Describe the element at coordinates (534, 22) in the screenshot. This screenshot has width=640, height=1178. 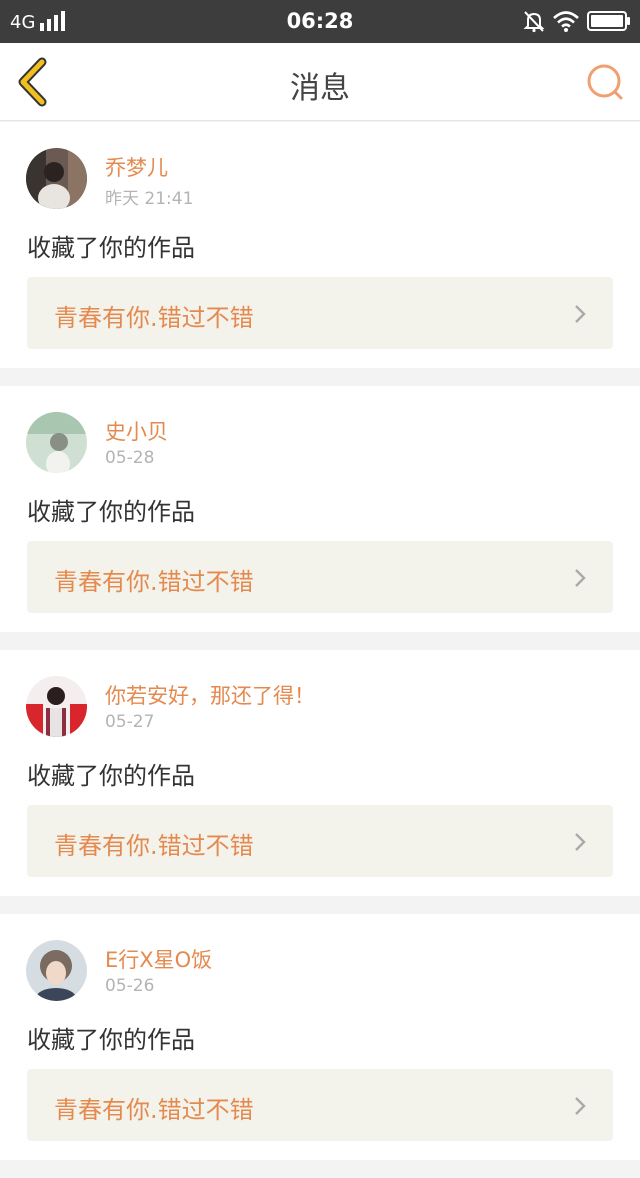
I see `mute-icon` at that location.